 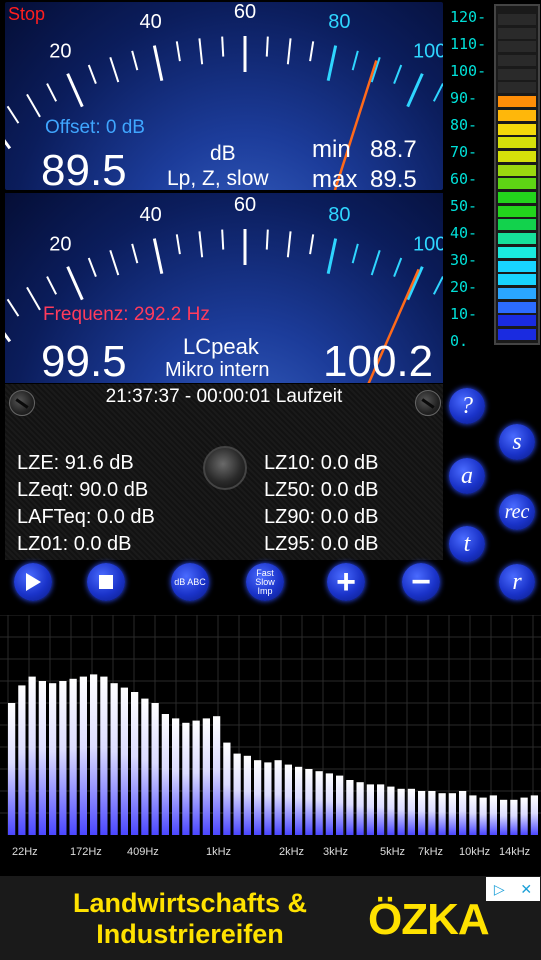 What do you see at coordinates (225, 468) in the screenshot?
I see `knob-icon` at bounding box center [225, 468].